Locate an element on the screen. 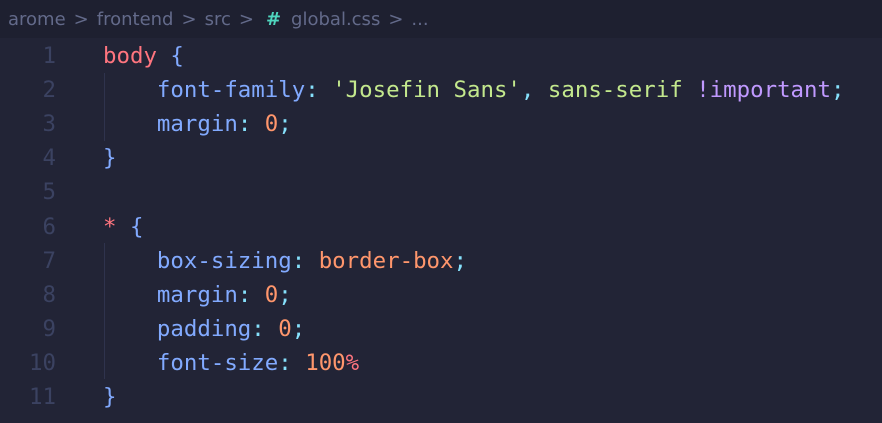  code-text: body { is located at coordinates (143, 56).